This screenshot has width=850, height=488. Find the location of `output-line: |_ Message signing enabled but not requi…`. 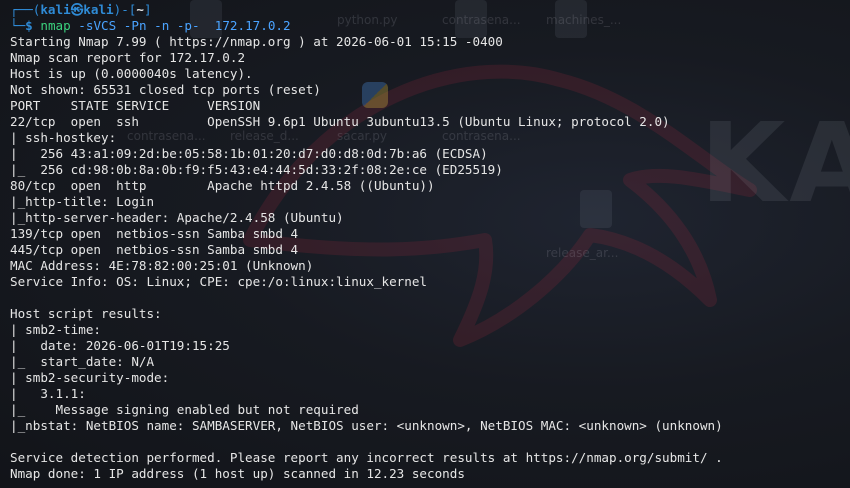

output-line: |_ Message signing enabled but not requi… is located at coordinates (184, 409).